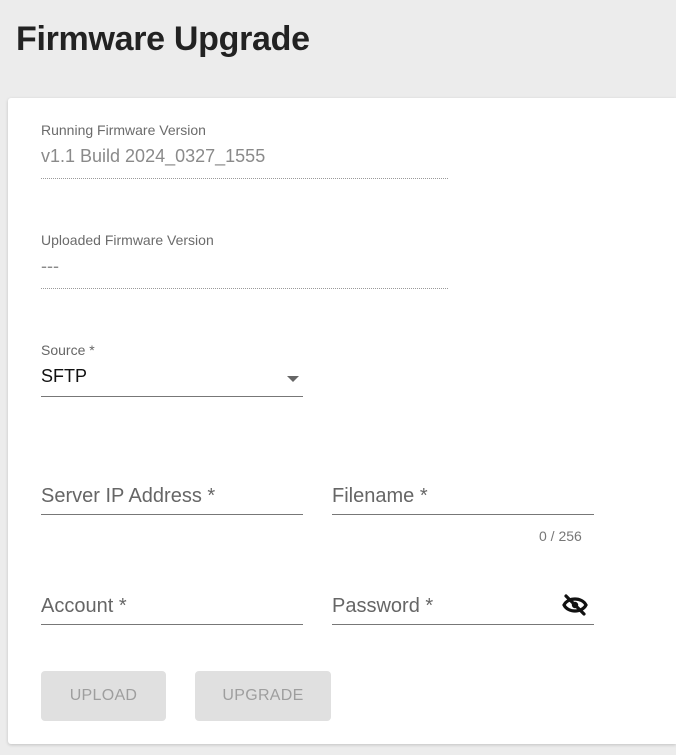  I want to click on running-firmware-label: Running Firmware Version, so click(123, 130).